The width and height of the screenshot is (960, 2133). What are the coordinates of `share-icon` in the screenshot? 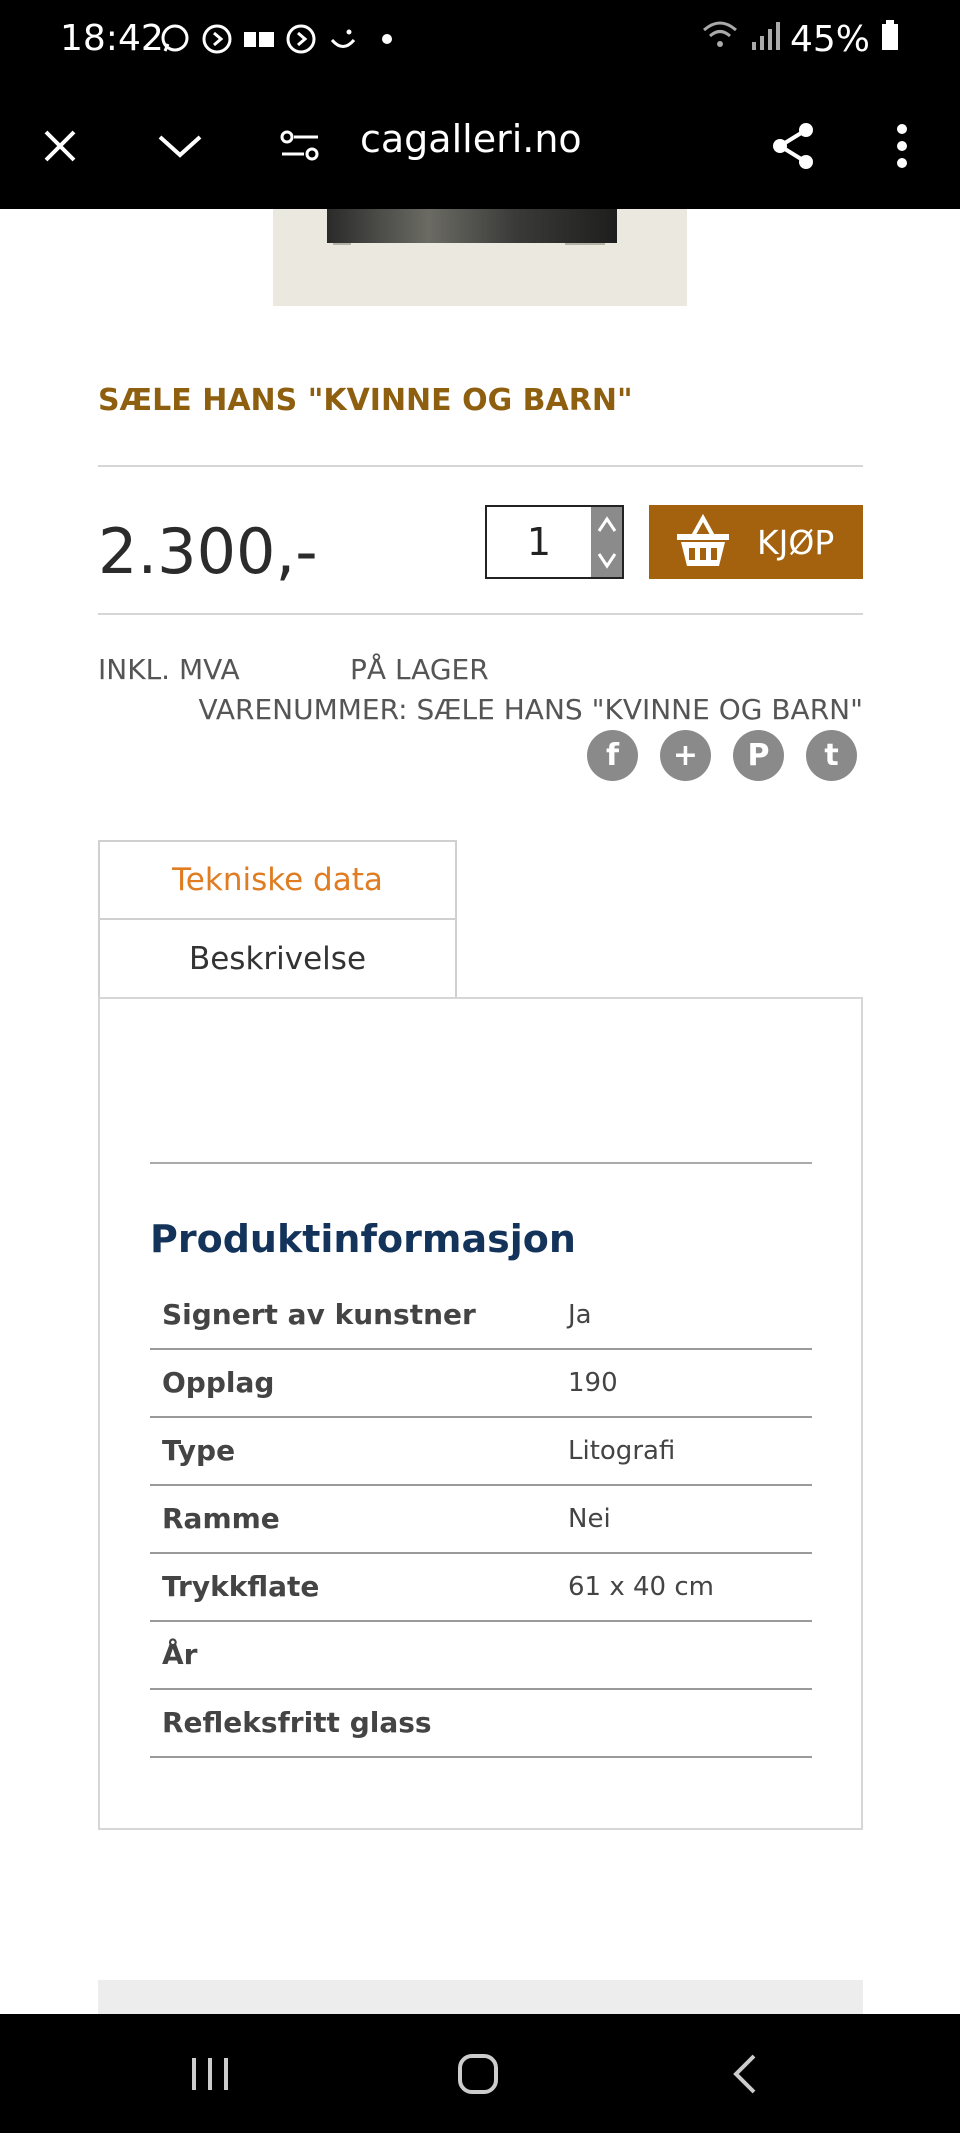 It's located at (794, 146).